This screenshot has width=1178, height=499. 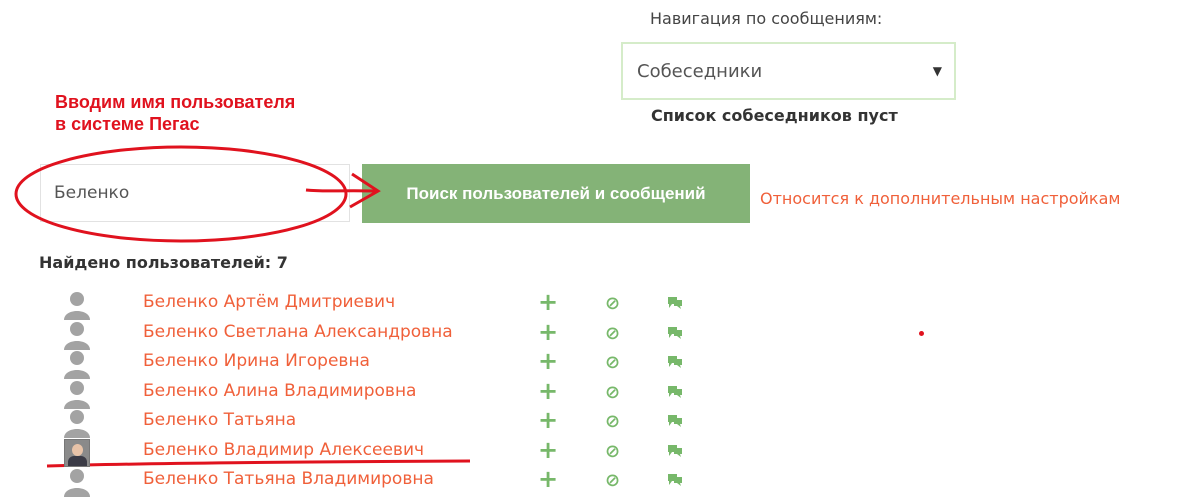 I want to click on list-item: Беленко Алина Владимировна + ⊘, so click(x=380, y=394).